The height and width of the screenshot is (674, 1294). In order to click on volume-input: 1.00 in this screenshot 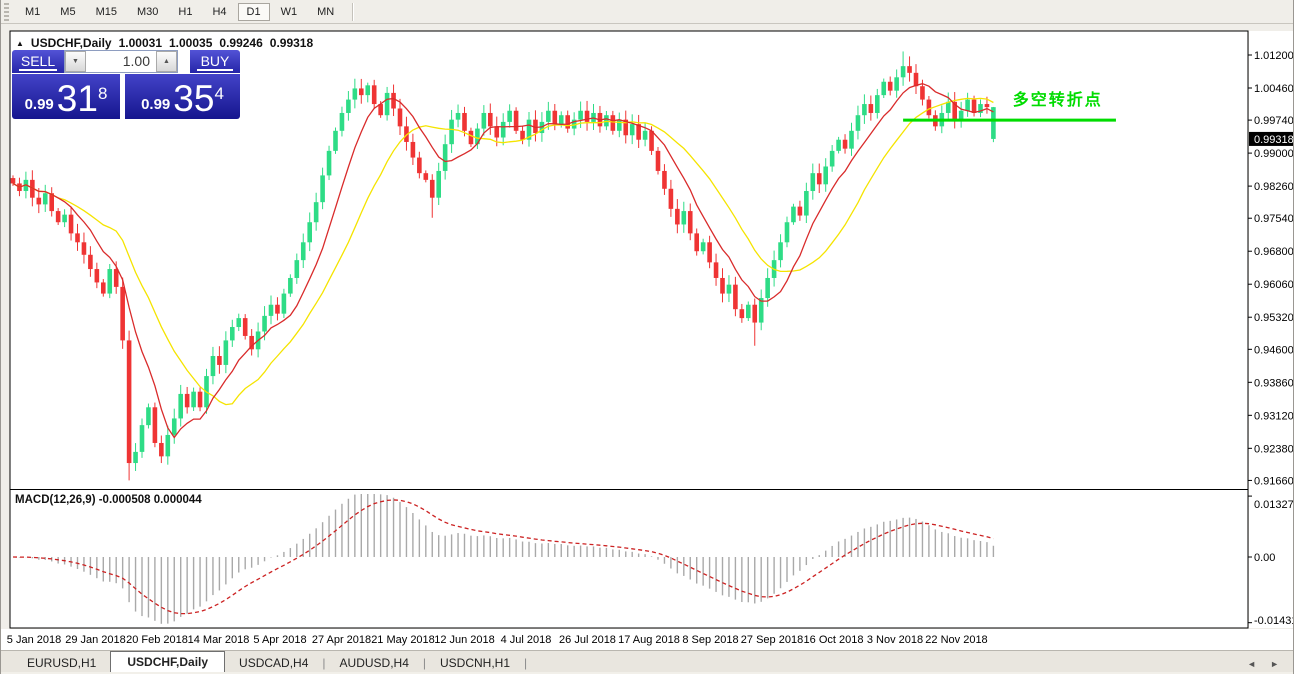, I will do `click(121, 61)`.